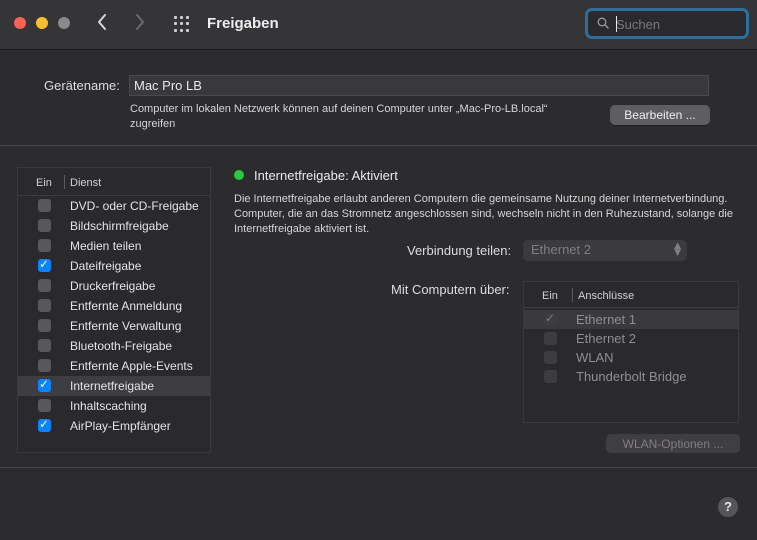 This screenshot has height=540, width=757. I want to click on ports-header: Ein Anschlüsse, so click(631, 295).